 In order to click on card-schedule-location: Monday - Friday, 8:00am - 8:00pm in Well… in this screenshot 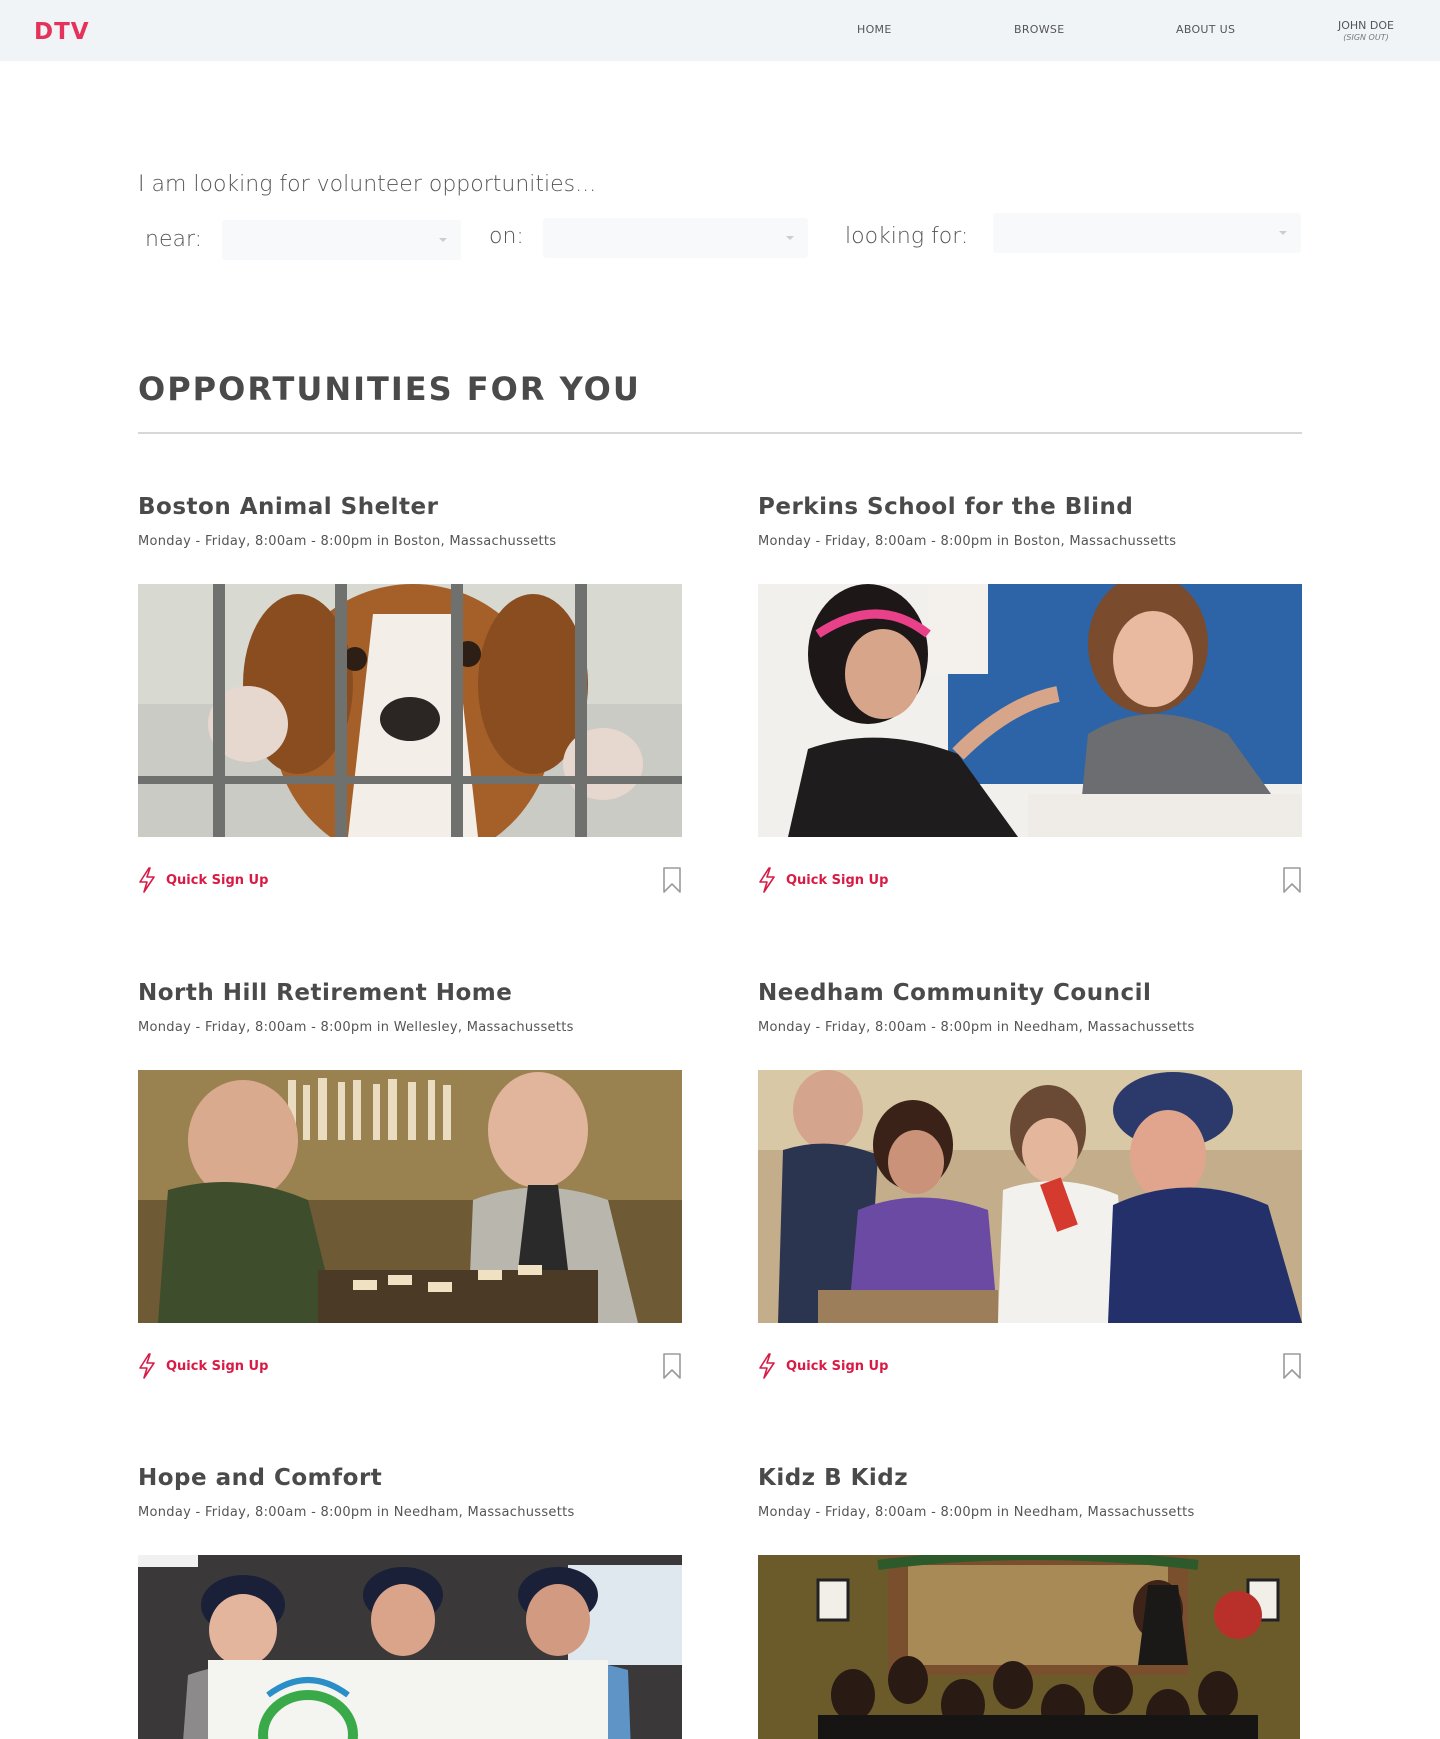, I will do `click(356, 1027)`.